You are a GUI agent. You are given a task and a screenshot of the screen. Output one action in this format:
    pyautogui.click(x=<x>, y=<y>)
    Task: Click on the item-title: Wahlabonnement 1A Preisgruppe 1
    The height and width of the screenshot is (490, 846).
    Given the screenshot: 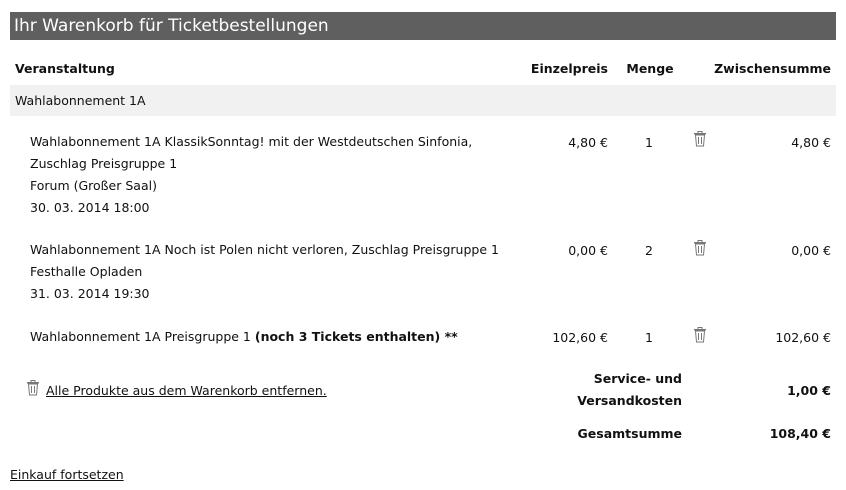 What is the action you would take?
    pyautogui.click(x=140, y=336)
    